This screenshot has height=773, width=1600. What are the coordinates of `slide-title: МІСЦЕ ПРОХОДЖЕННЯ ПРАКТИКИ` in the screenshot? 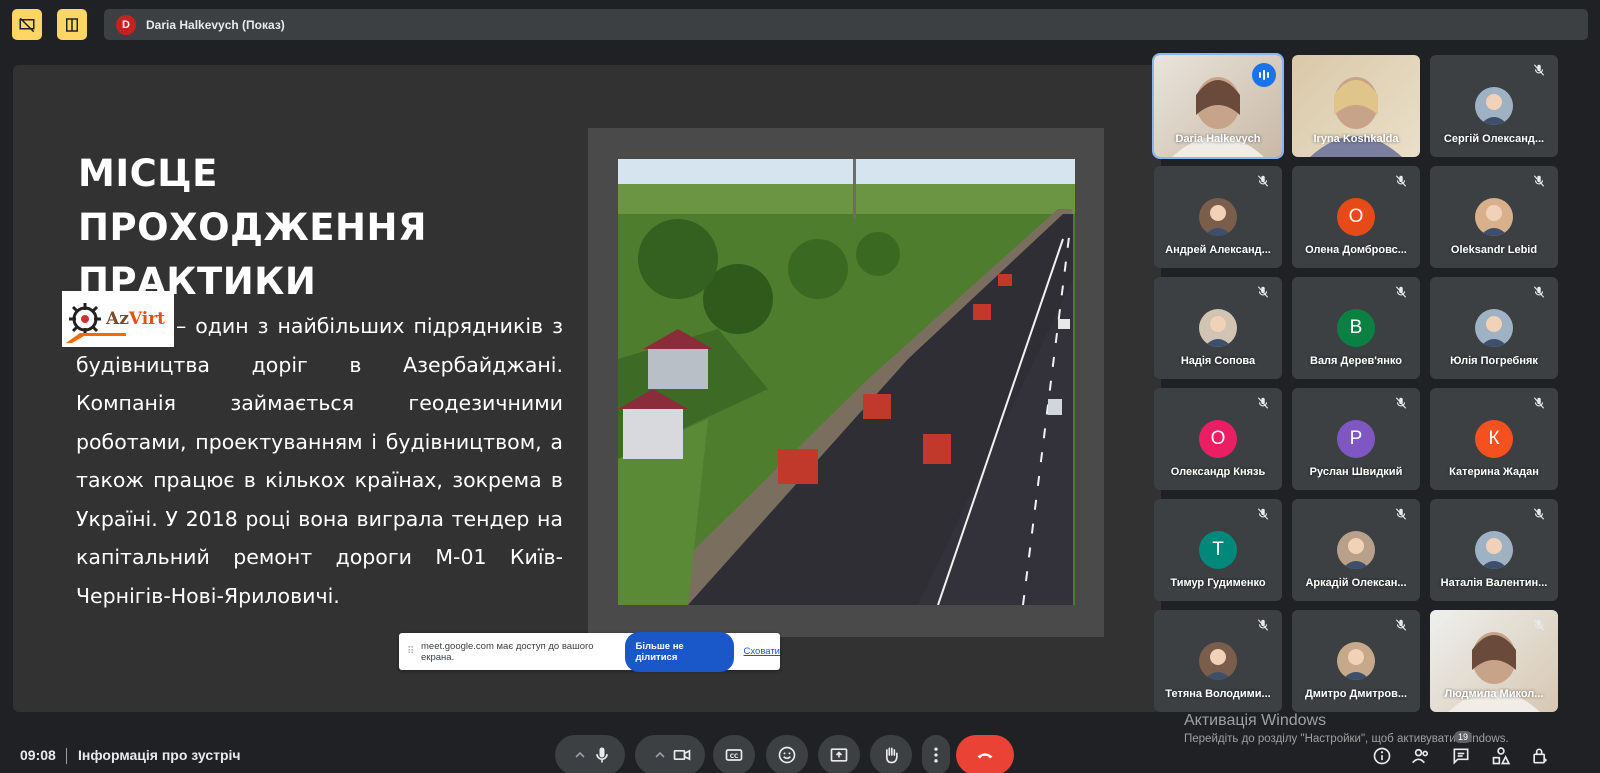 It's located at (252, 227).